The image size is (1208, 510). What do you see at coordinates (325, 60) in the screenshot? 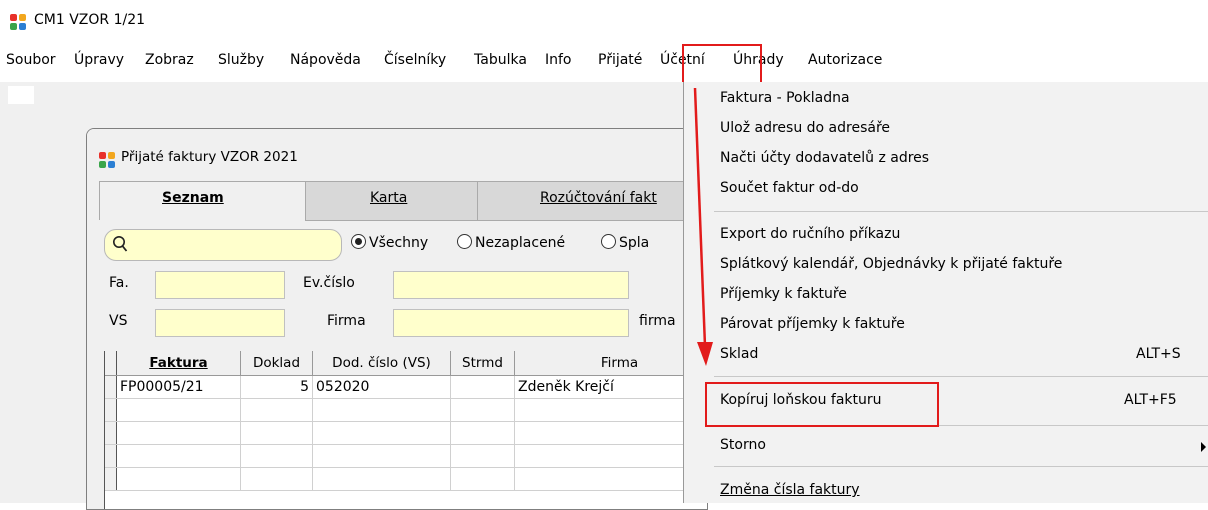
I see `menu-napoveda: Nápověda` at bounding box center [325, 60].